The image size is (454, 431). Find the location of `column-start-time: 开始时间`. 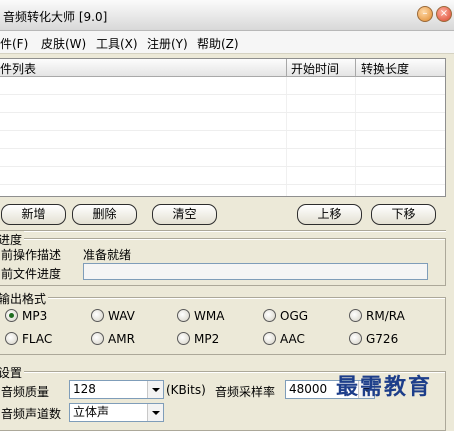

column-start-time: 开始时间 is located at coordinates (315, 68).